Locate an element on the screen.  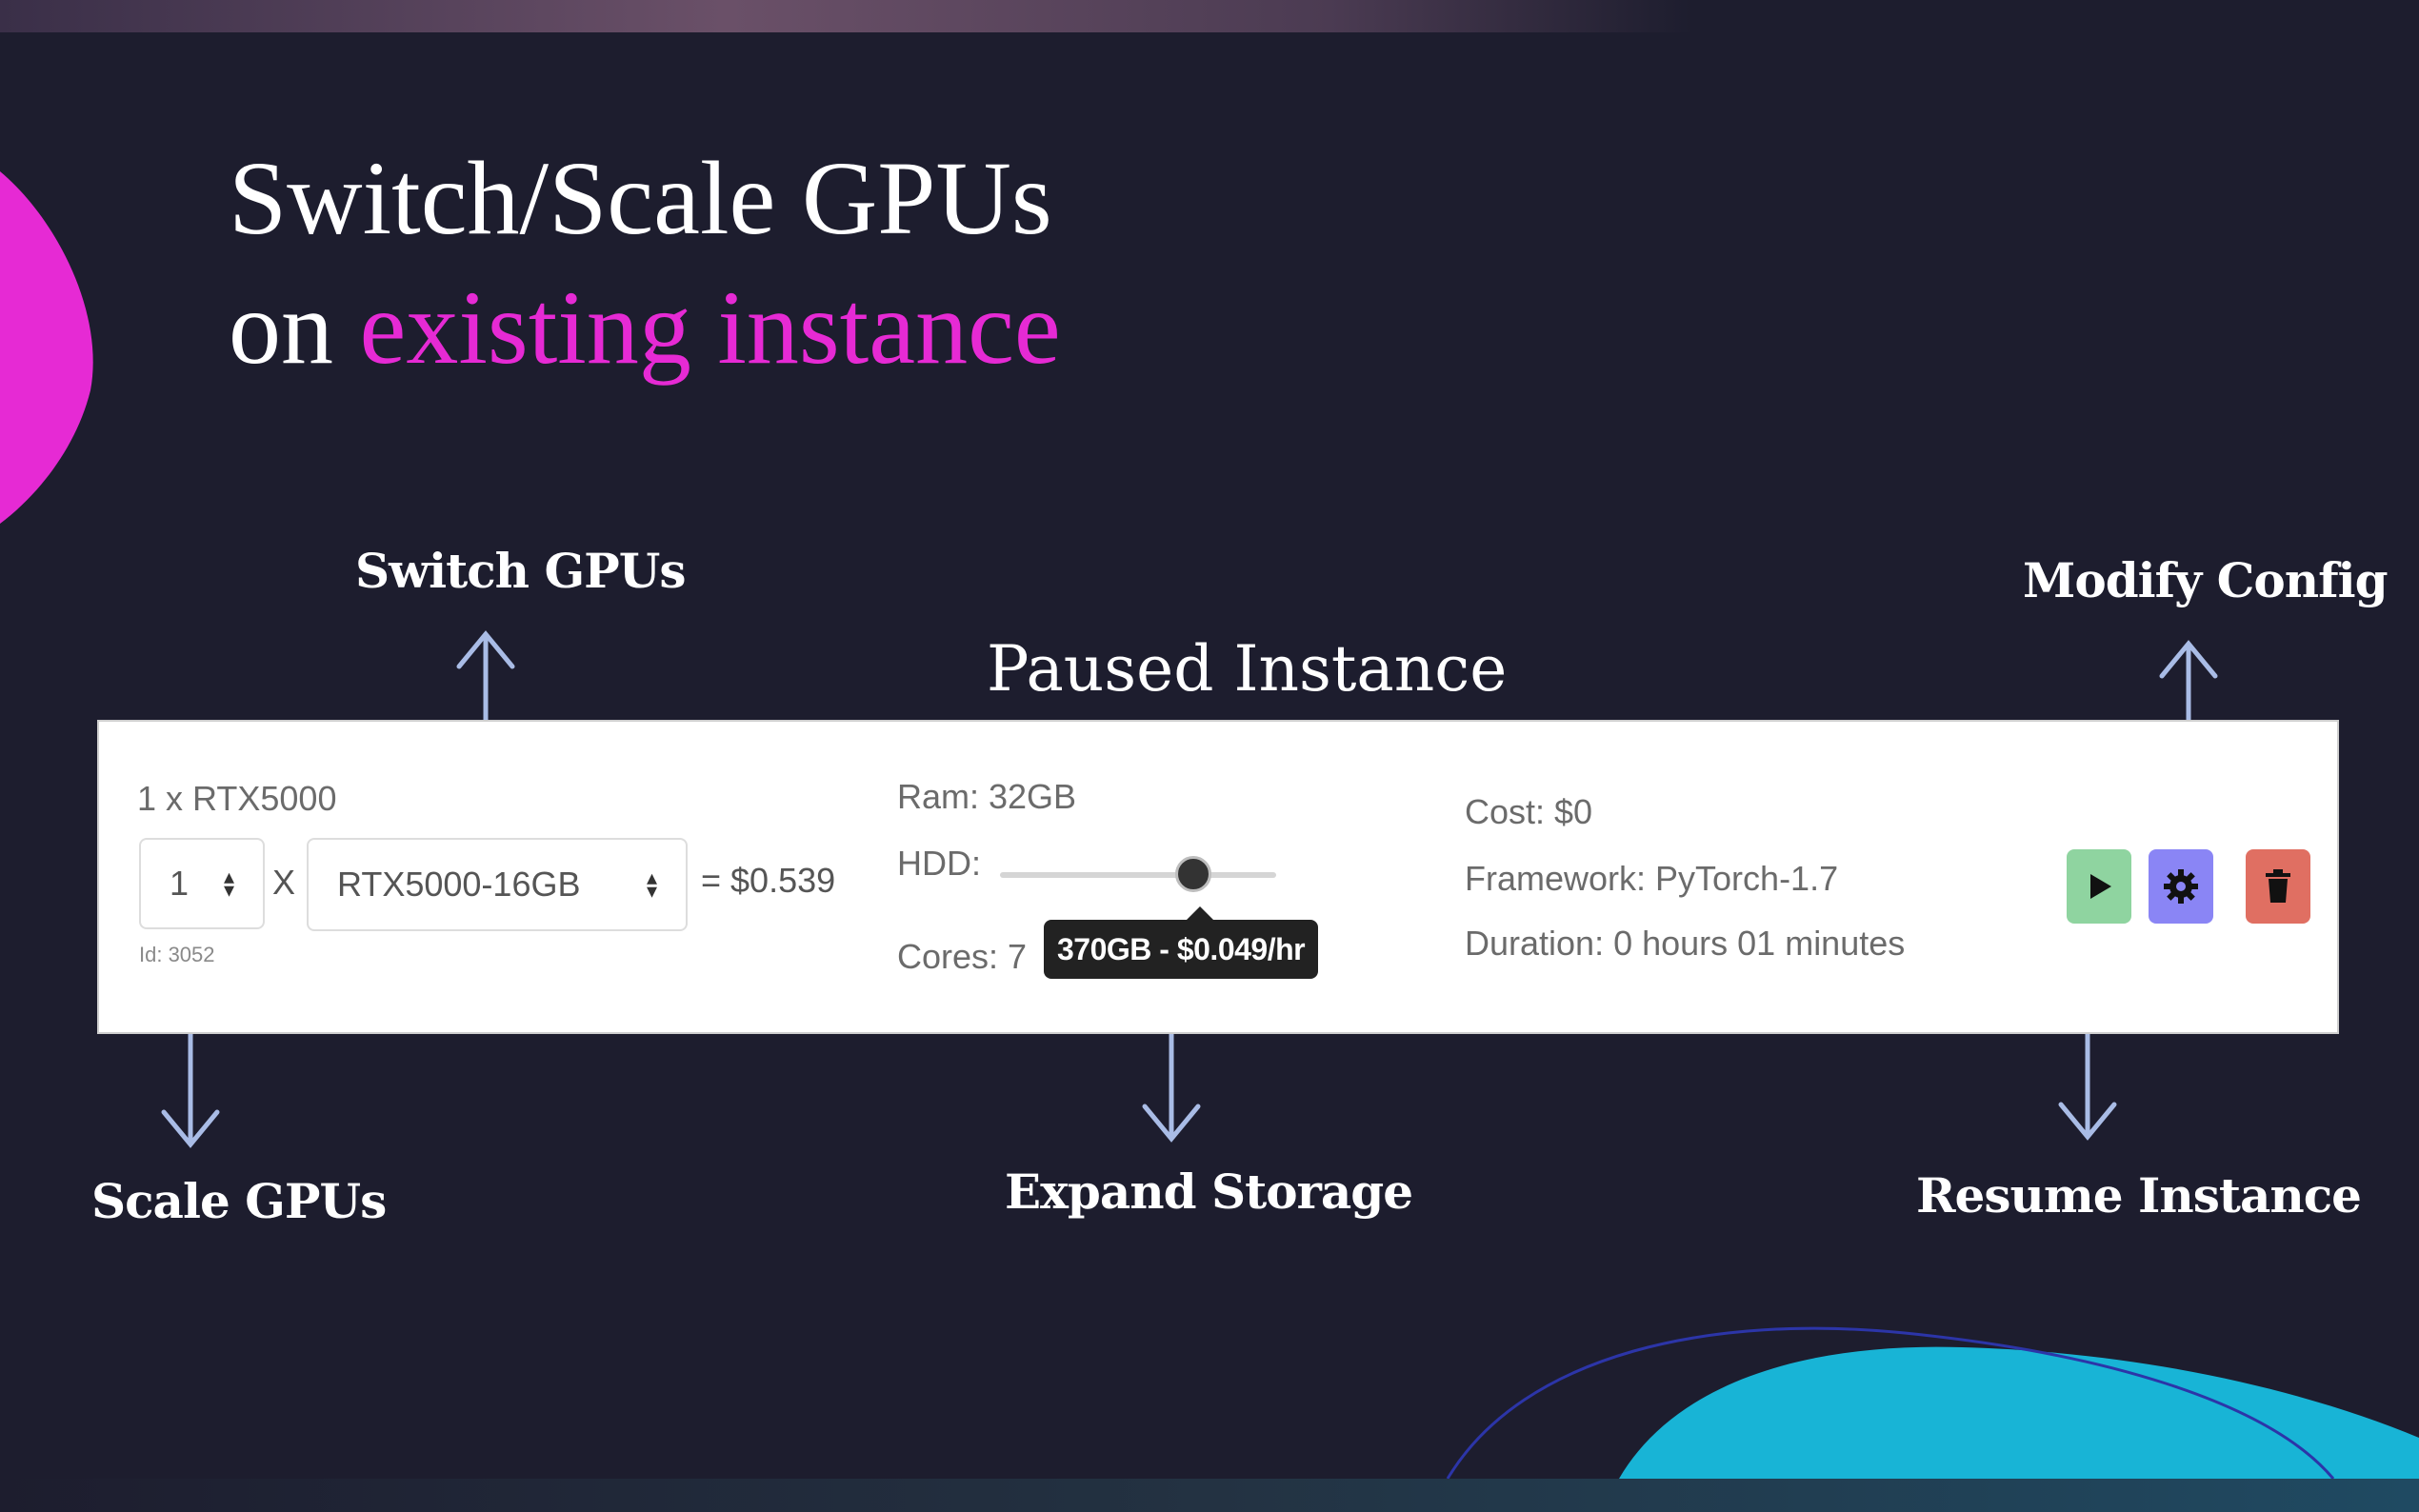
cores-info: Cores: 7 is located at coordinates (962, 956).